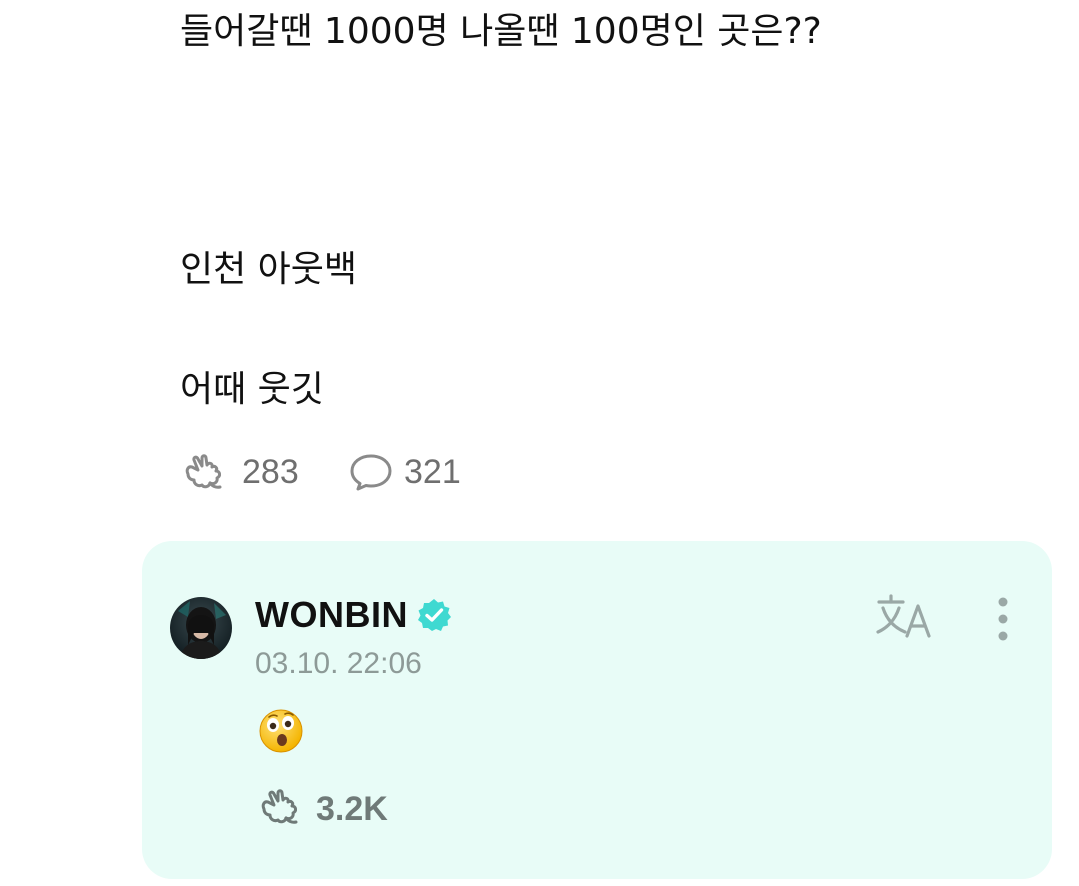 The image size is (1079, 886). I want to click on post-like-button: 283, so click(265, 472).